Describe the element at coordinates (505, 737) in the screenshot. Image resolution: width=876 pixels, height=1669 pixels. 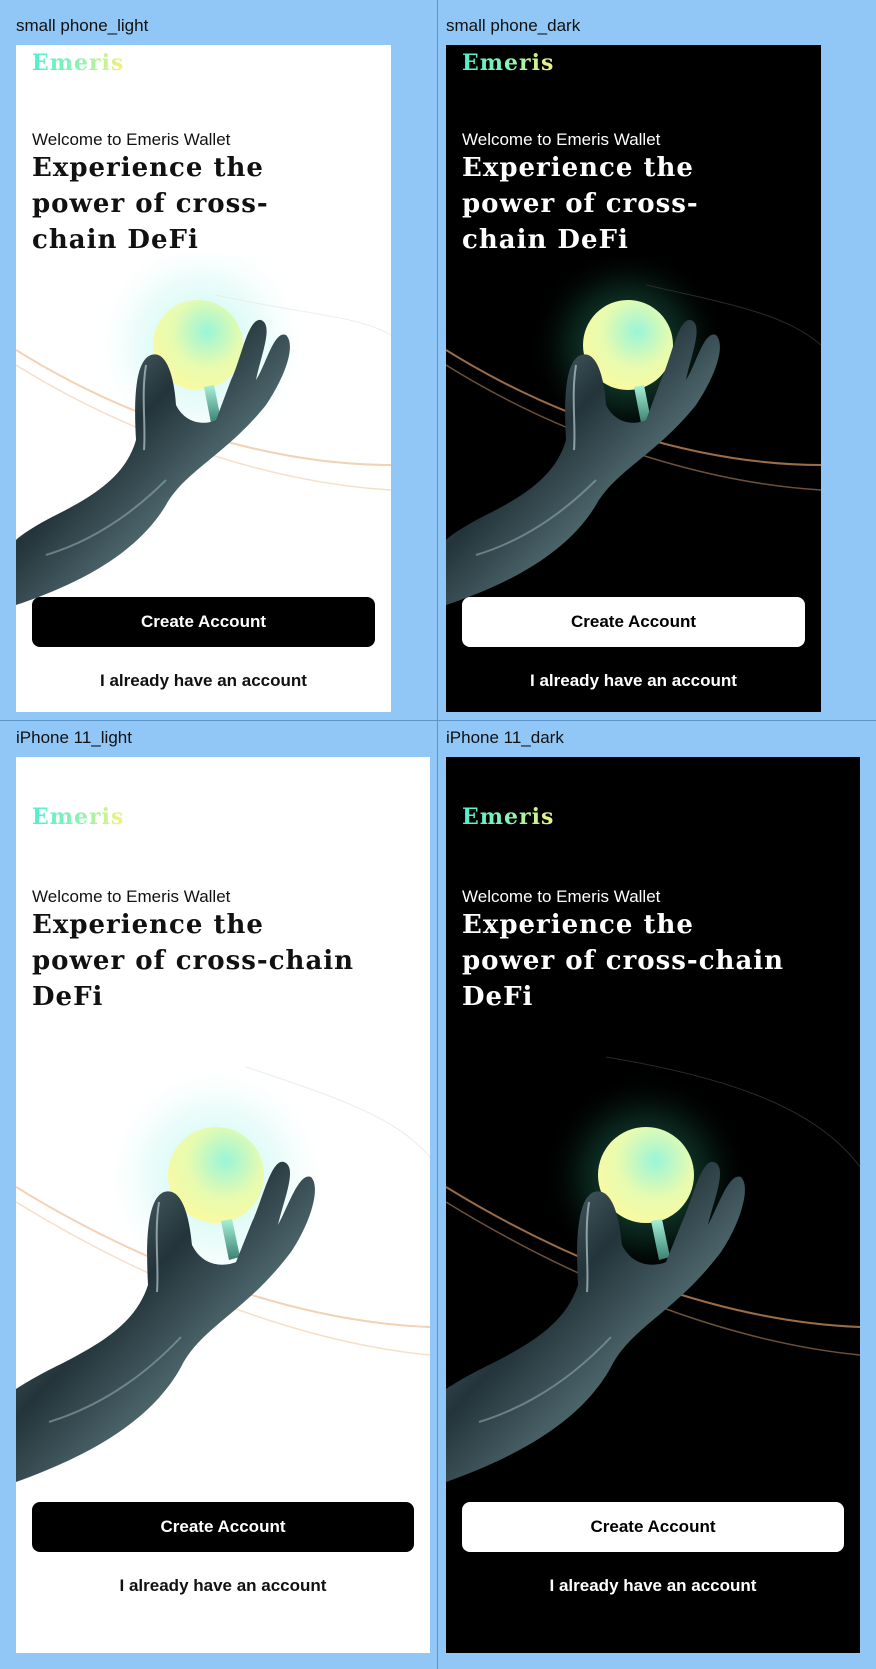
I see `frame-label-iphone-dark: iPhone 11_dark` at that location.